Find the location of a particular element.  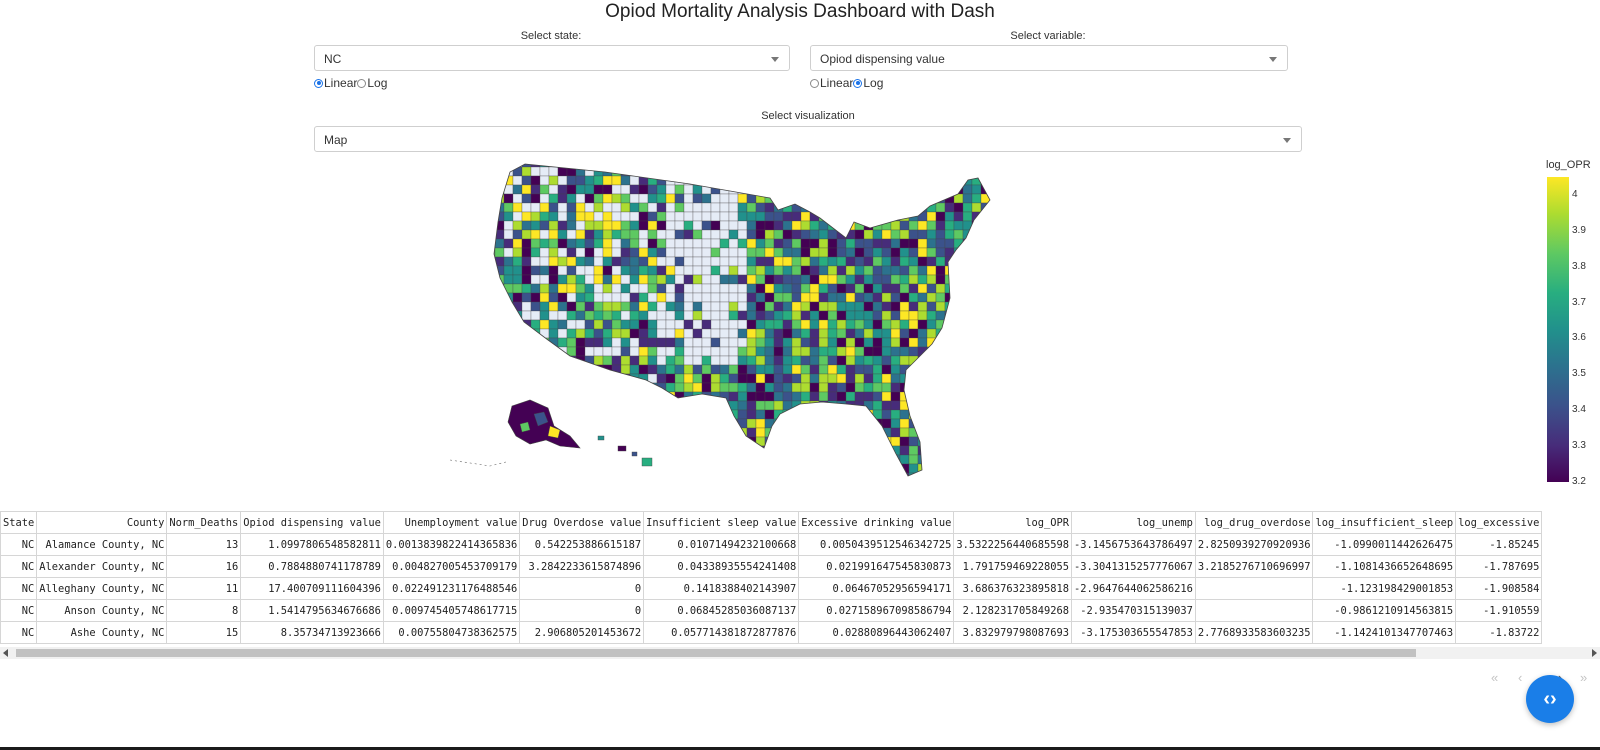

variable-scale-linear: Linear is located at coordinates (831, 83).